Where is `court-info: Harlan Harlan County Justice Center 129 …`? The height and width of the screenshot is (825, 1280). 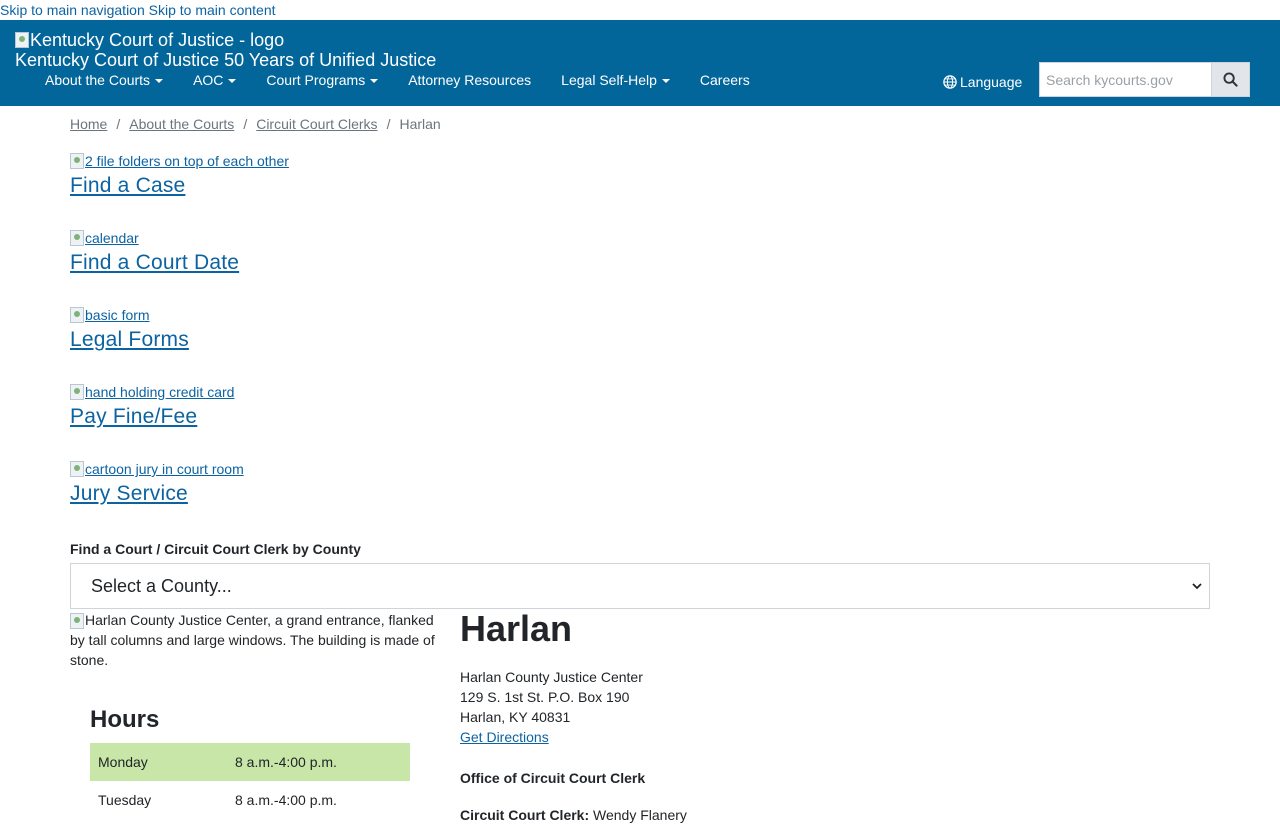 court-info: Harlan Harlan County Justice Center 129 … is located at coordinates (573, 717).